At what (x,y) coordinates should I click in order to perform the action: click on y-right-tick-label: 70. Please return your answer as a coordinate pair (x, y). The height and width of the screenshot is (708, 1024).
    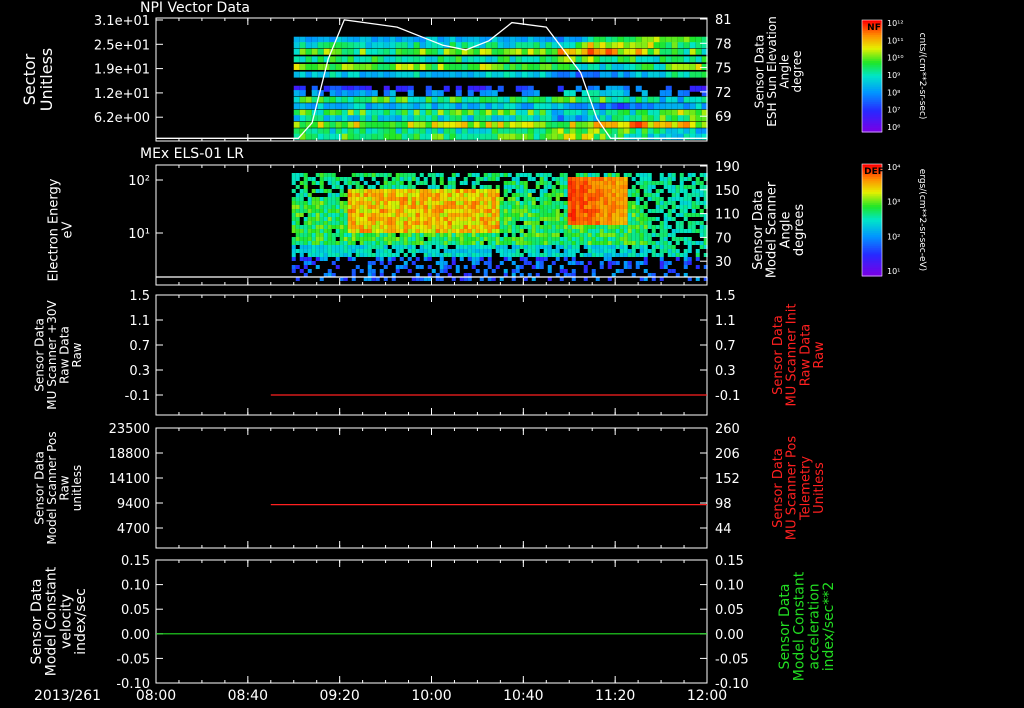
    Looking at the image, I should click on (723, 238).